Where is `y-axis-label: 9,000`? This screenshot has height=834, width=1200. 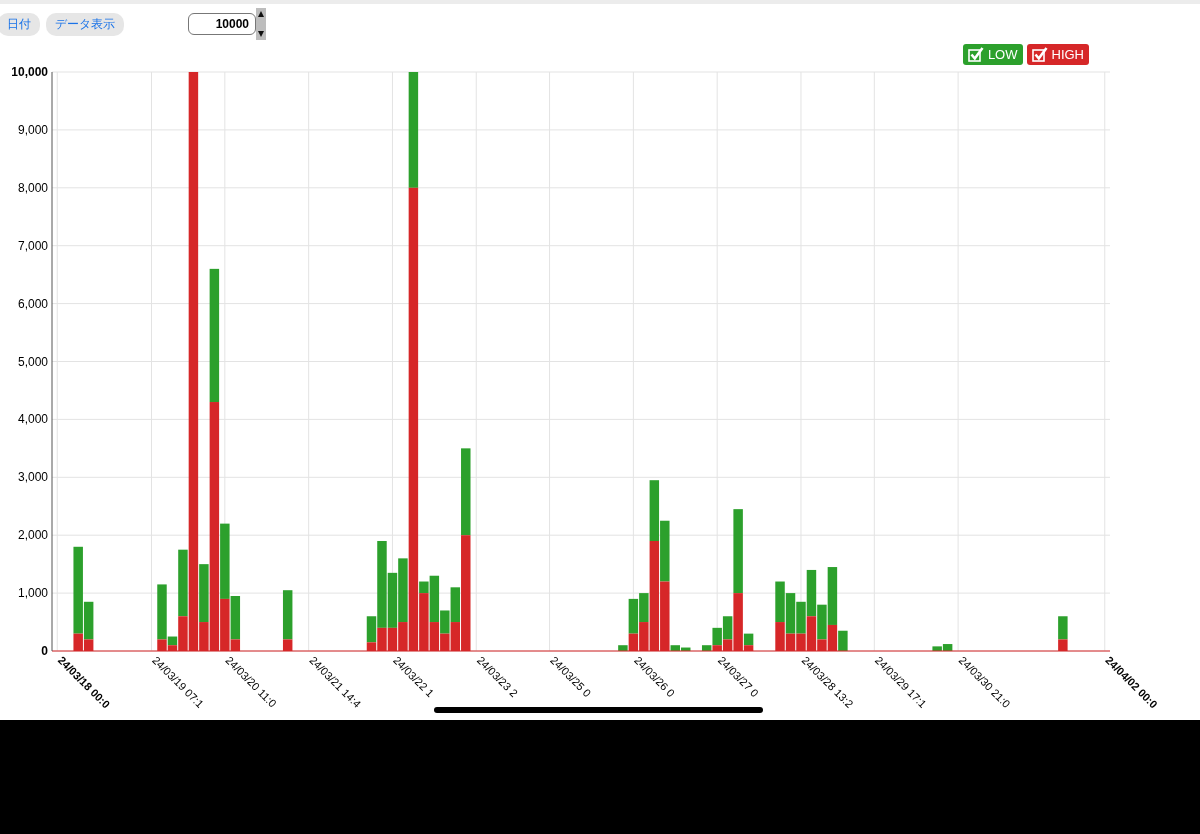 y-axis-label: 9,000 is located at coordinates (32, 129).